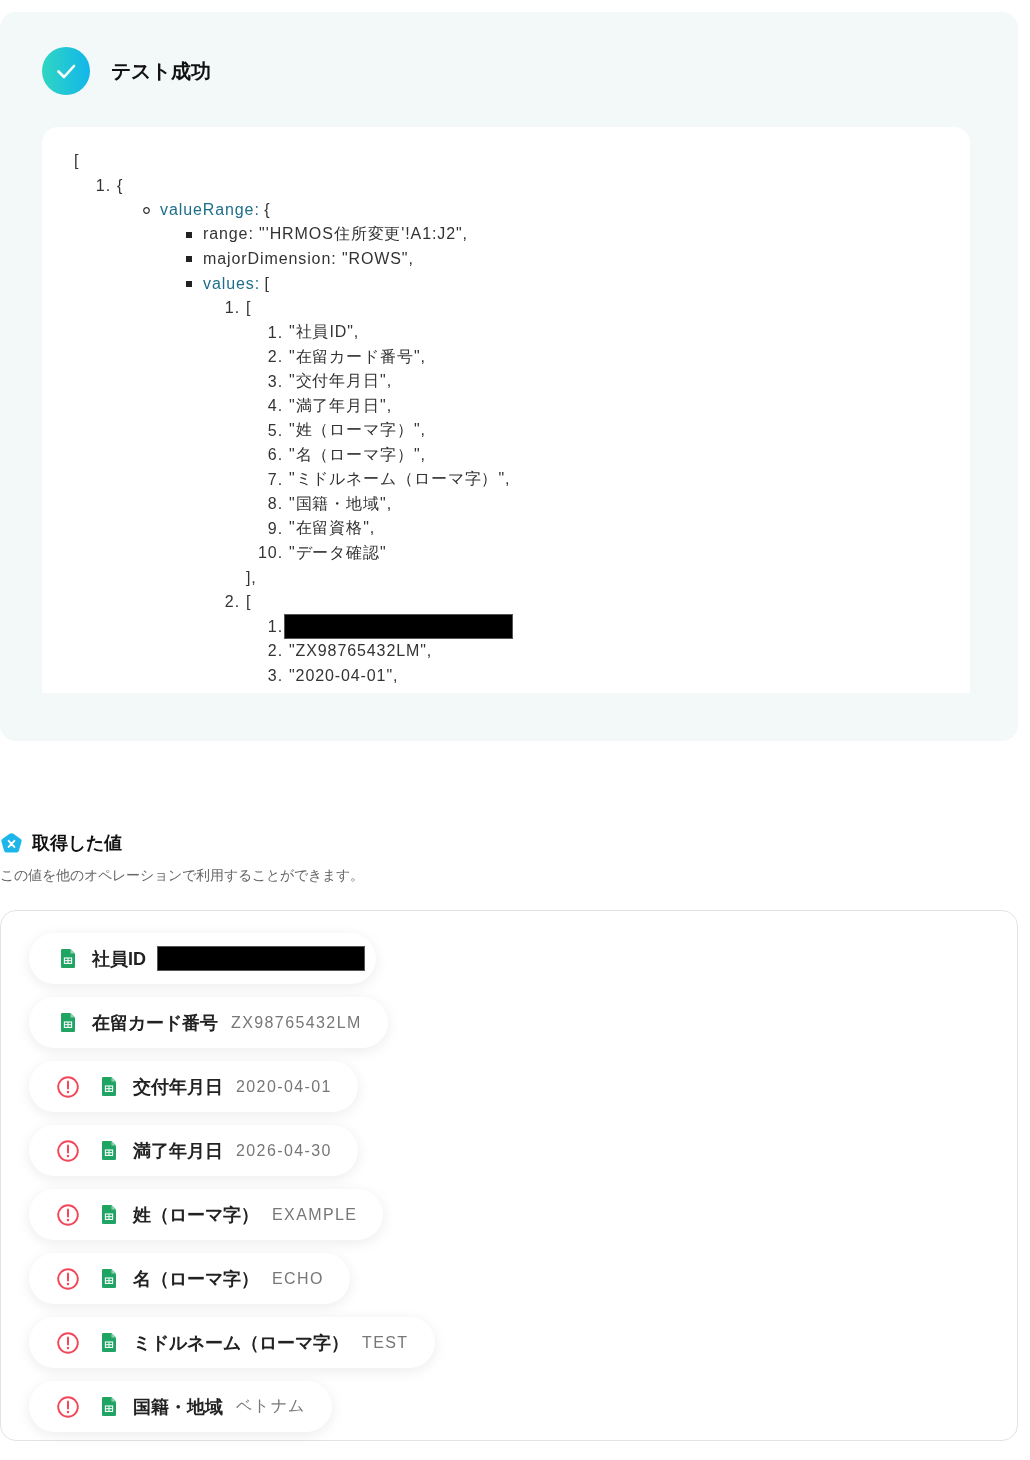 This screenshot has width=1030, height=1460. I want to click on code-text: "交付年月日",, so click(340, 381).